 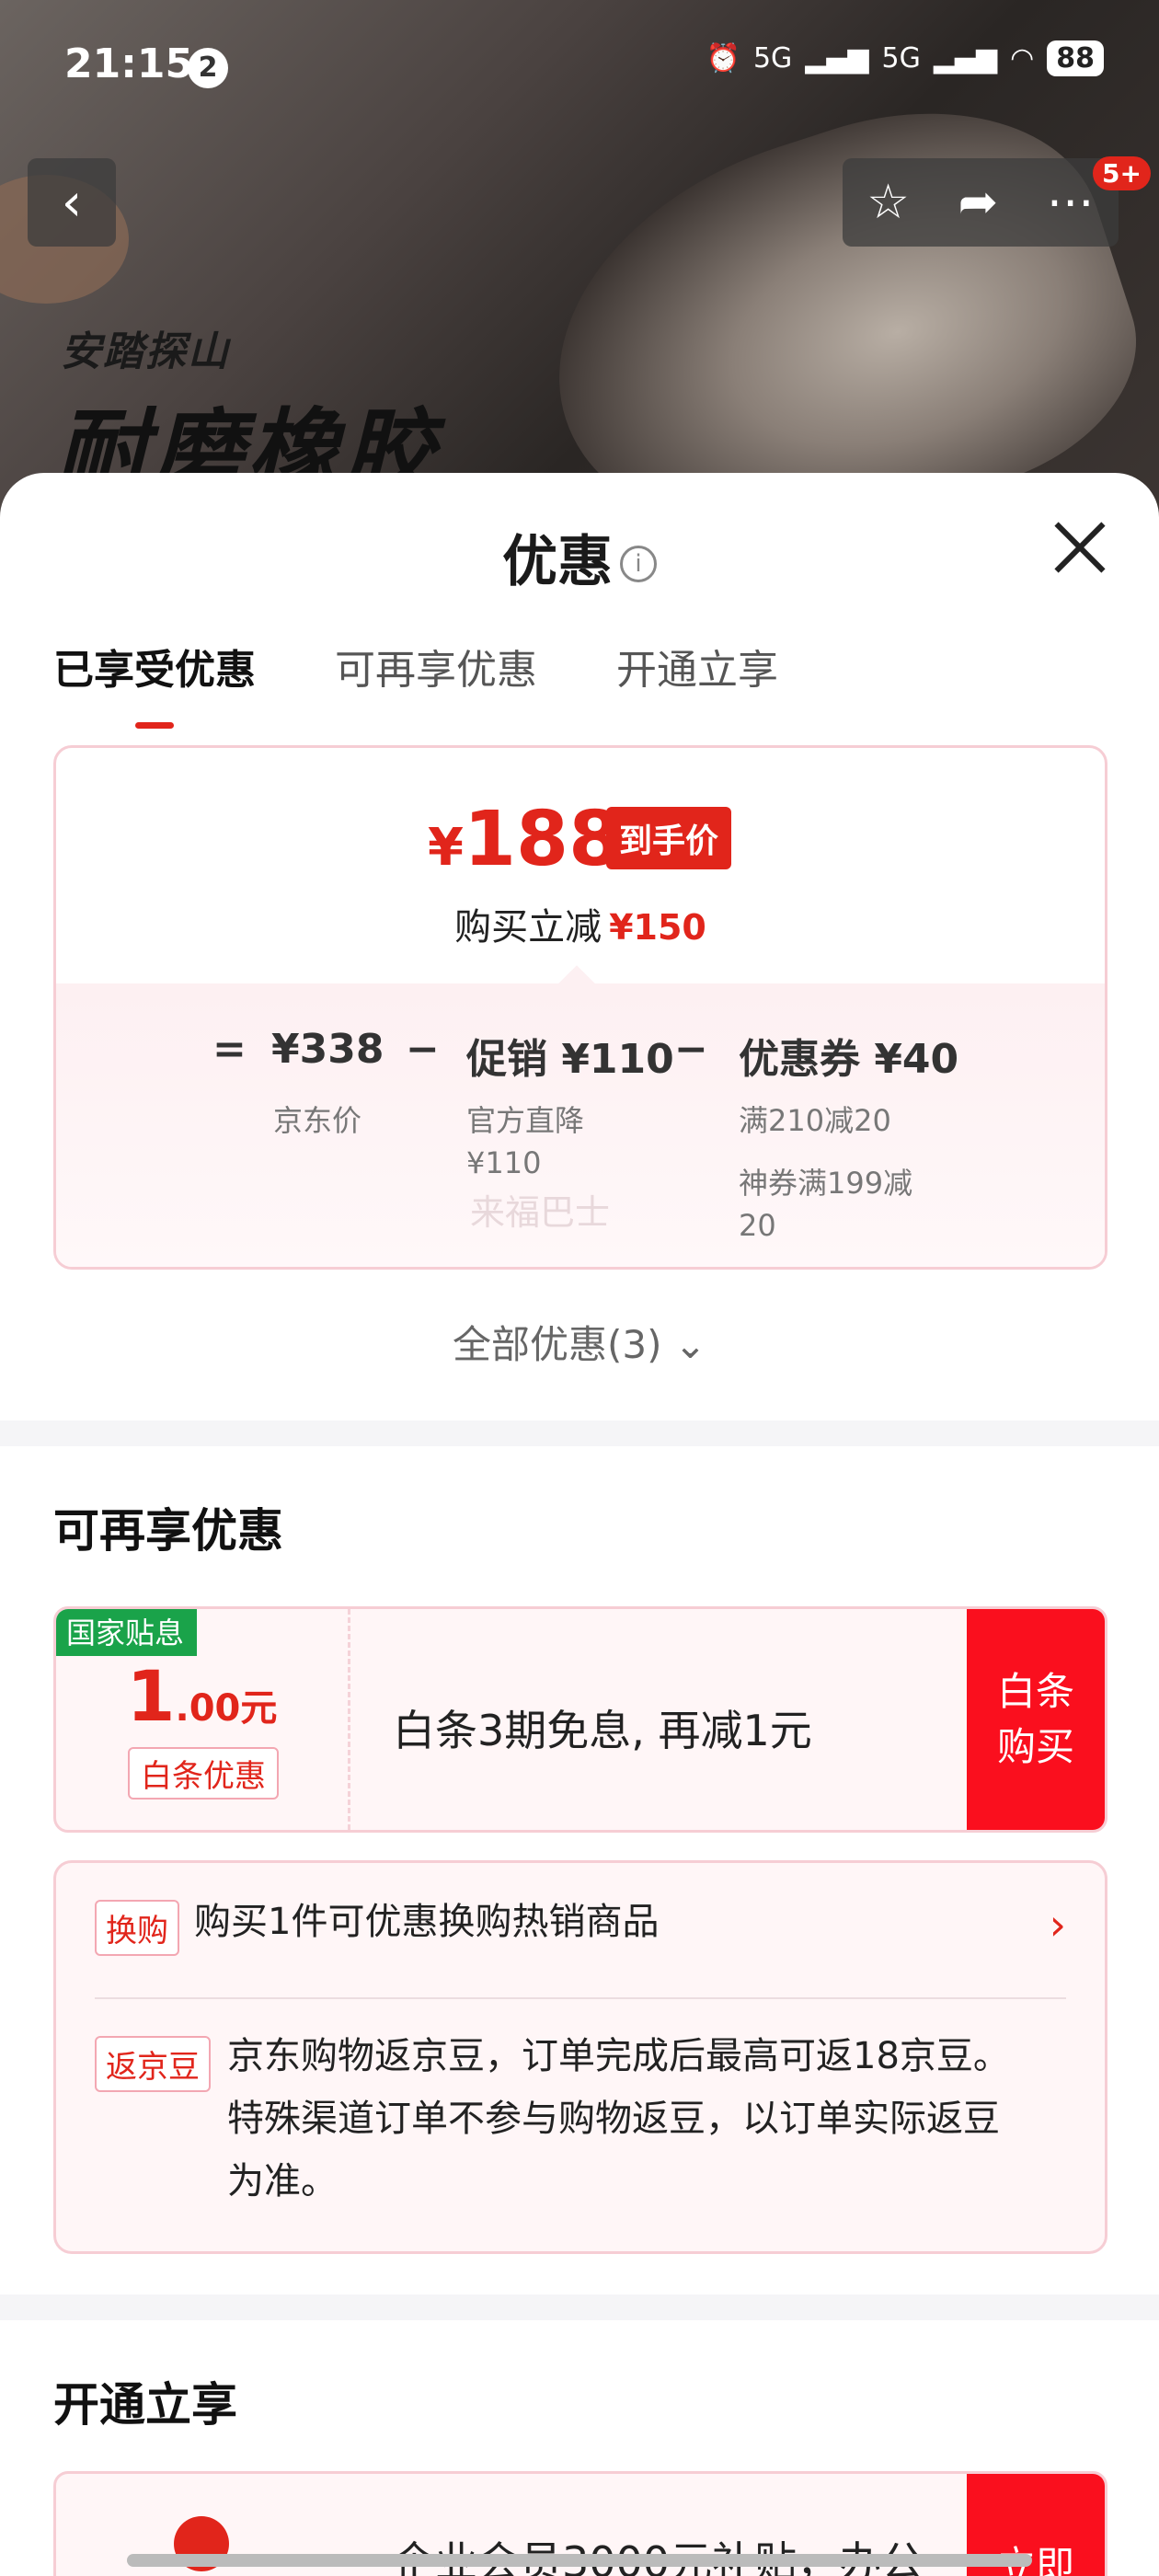 I want to click on extras-divider, so click(x=580, y=1998).